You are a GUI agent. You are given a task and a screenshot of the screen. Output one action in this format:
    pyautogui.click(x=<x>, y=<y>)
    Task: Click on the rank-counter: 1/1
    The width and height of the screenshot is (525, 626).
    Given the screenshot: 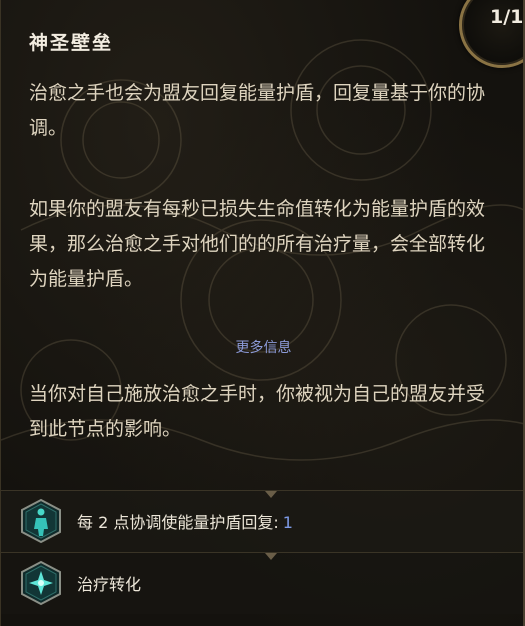 What is the action you would take?
    pyautogui.click(x=507, y=17)
    